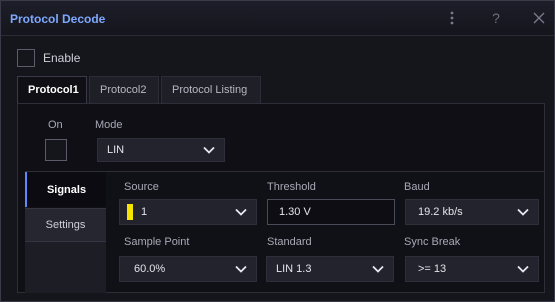  Describe the element at coordinates (291, 187) in the screenshot. I see `threshold-label: Threshold` at that location.